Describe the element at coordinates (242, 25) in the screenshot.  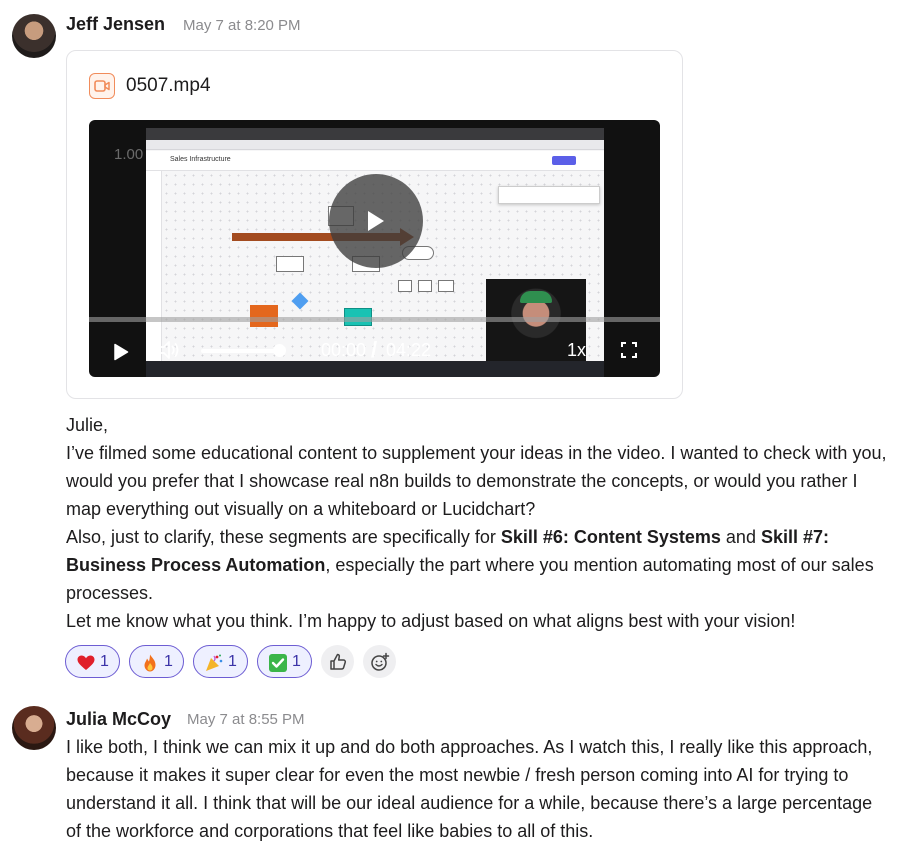
I see `message-timestamp: May 7 at 8:20 PM` at that location.